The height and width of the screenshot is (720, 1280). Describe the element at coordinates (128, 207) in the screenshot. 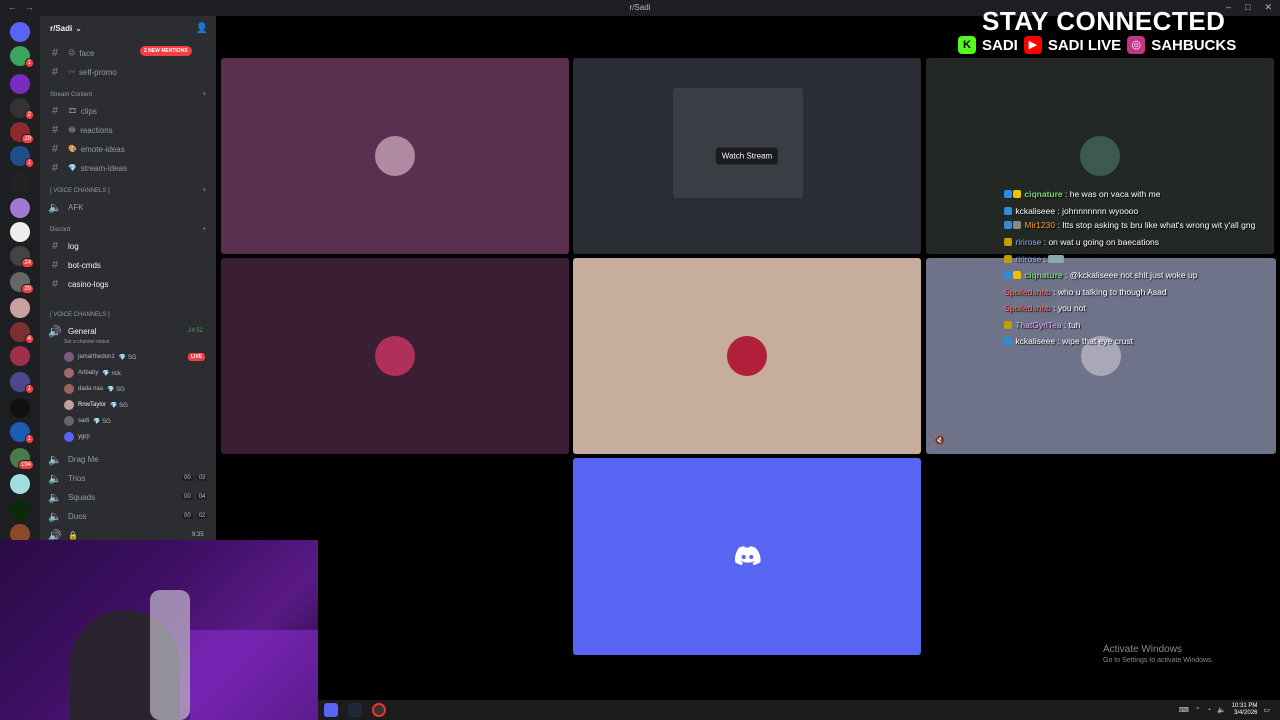

I see `channel-afk: 🔈 AFK` at that location.